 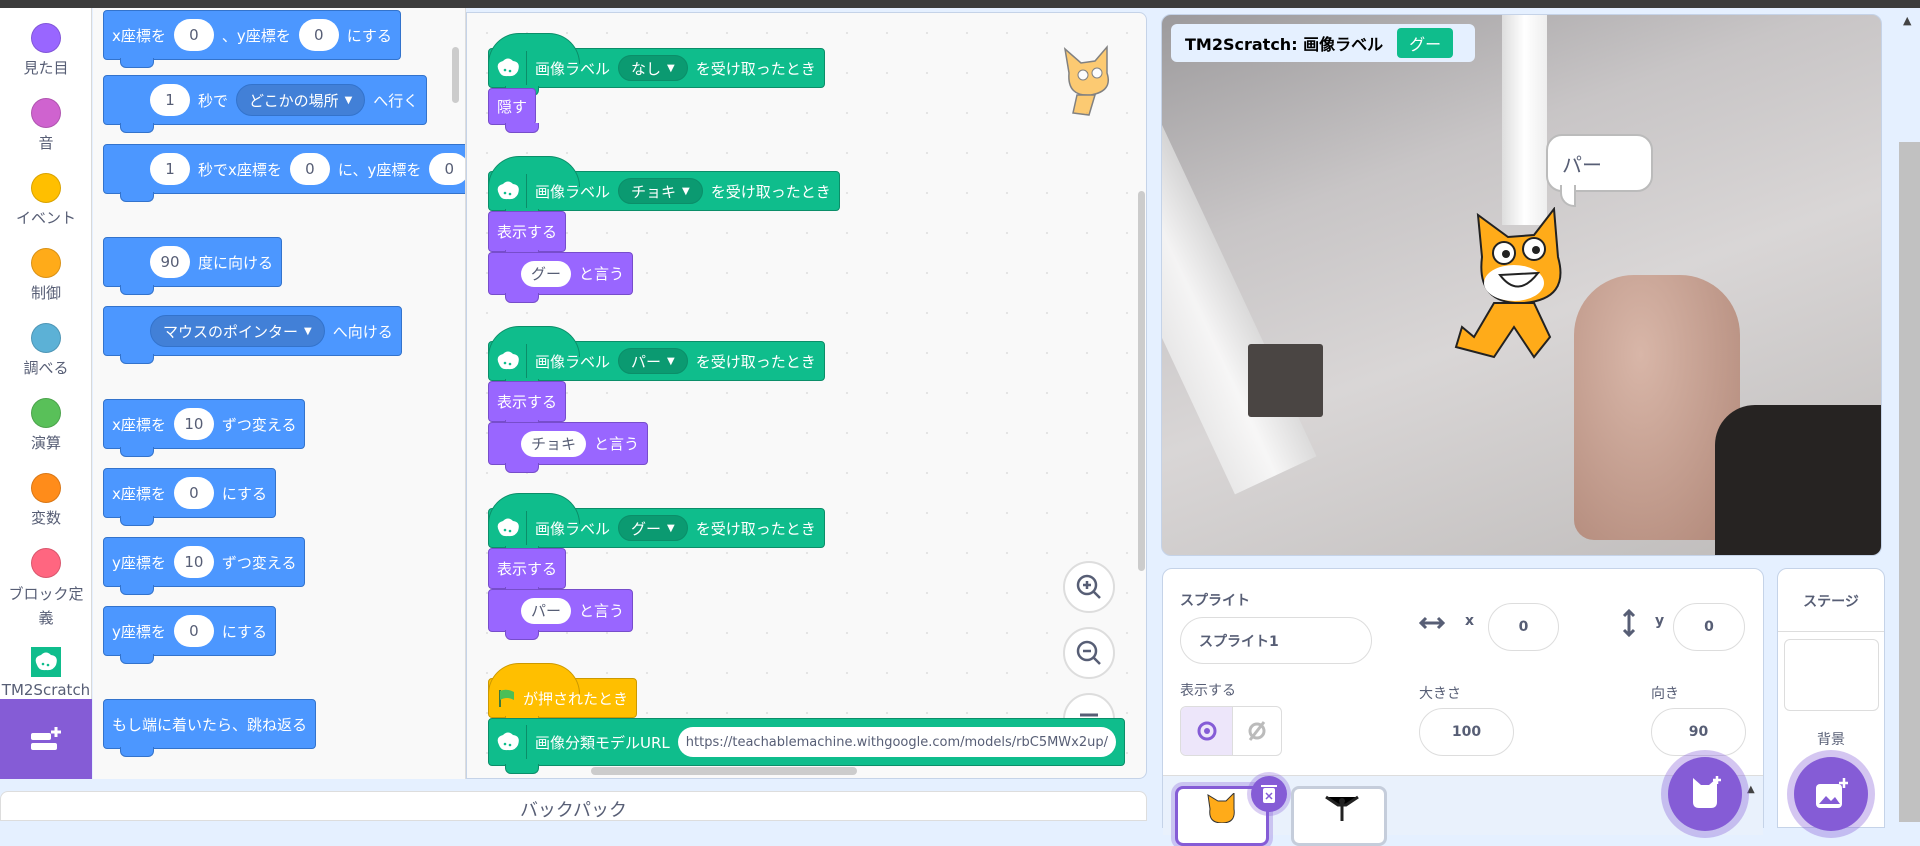 I want to click on zoom-in-icon, so click(x=1088, y=586).